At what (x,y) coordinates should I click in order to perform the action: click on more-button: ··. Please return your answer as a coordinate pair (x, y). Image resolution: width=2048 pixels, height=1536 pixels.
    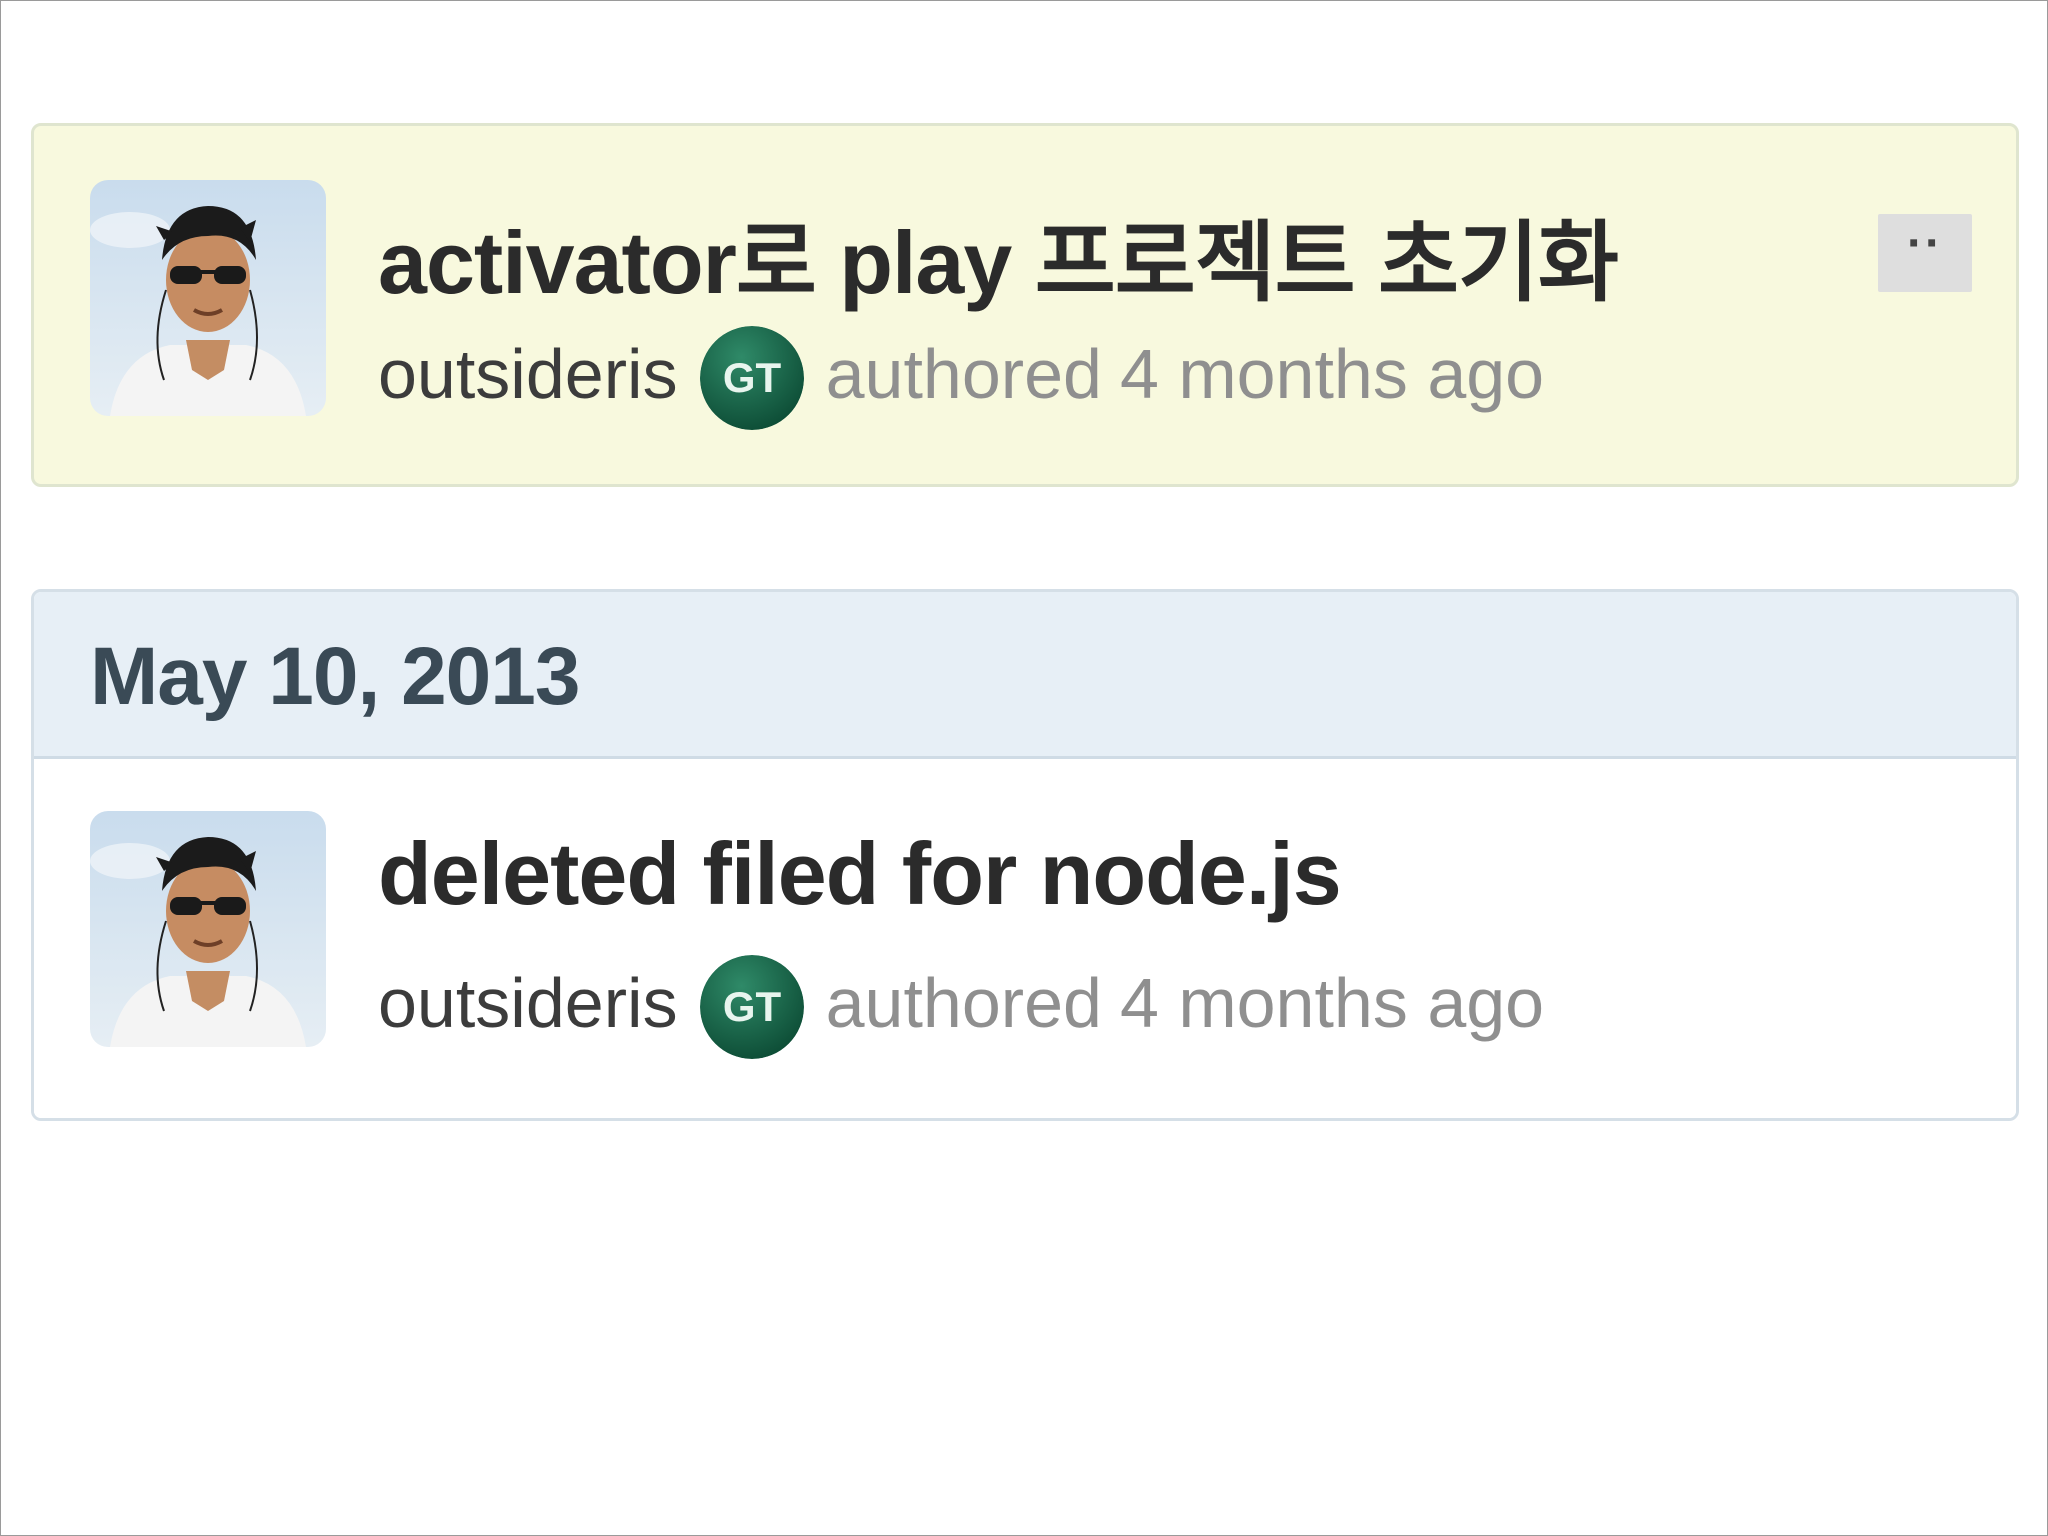
    Looking at the image, I should click on (1925, 253).